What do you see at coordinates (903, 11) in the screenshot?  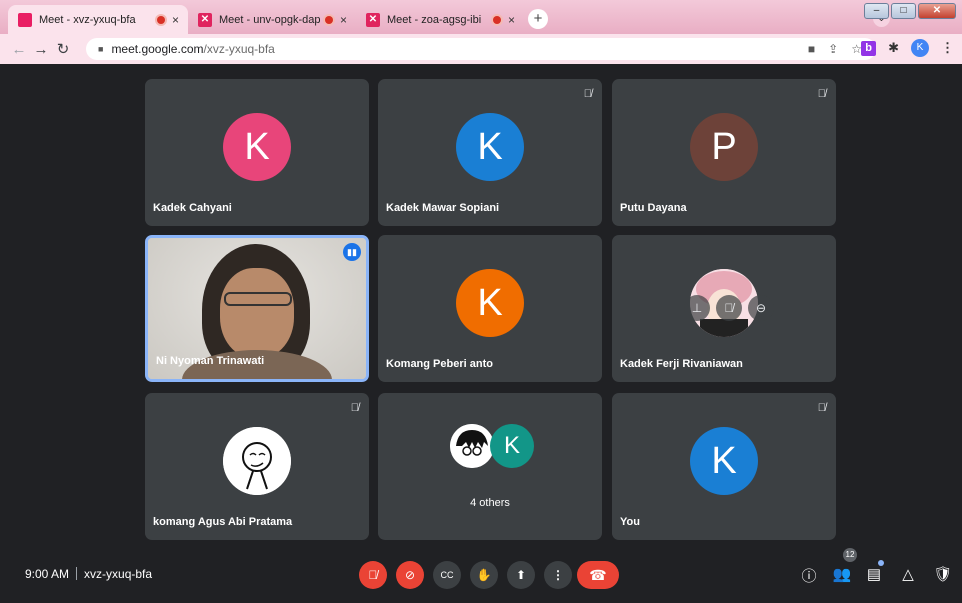 I see `maximize-button: □` at bounding box center [903, 11].